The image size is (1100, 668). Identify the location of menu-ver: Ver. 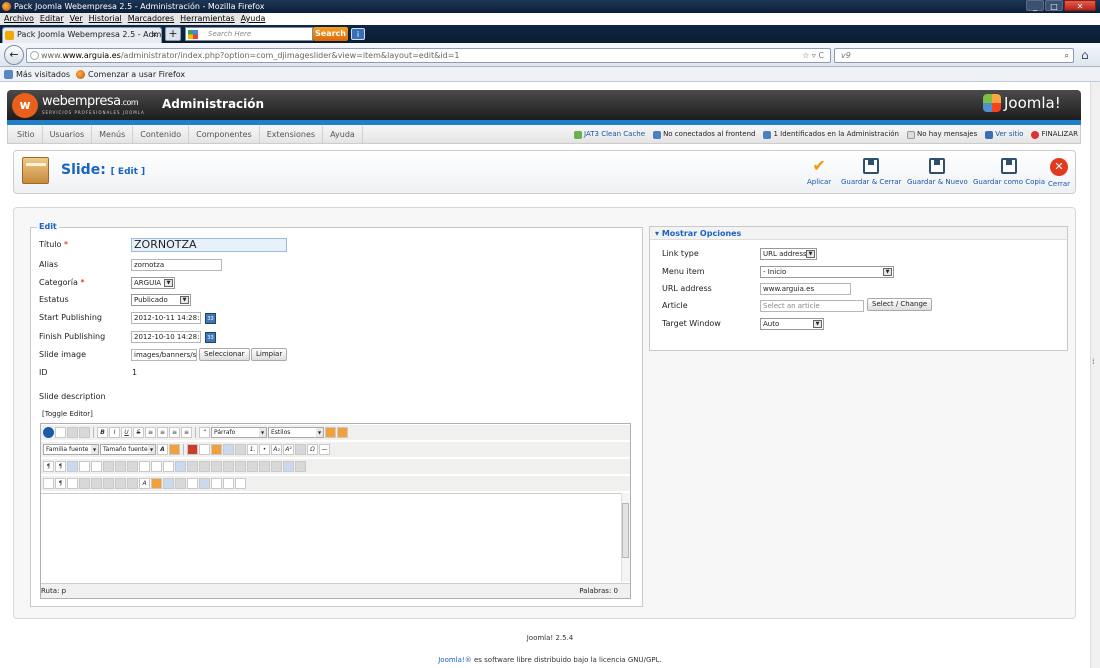
(76, 19).